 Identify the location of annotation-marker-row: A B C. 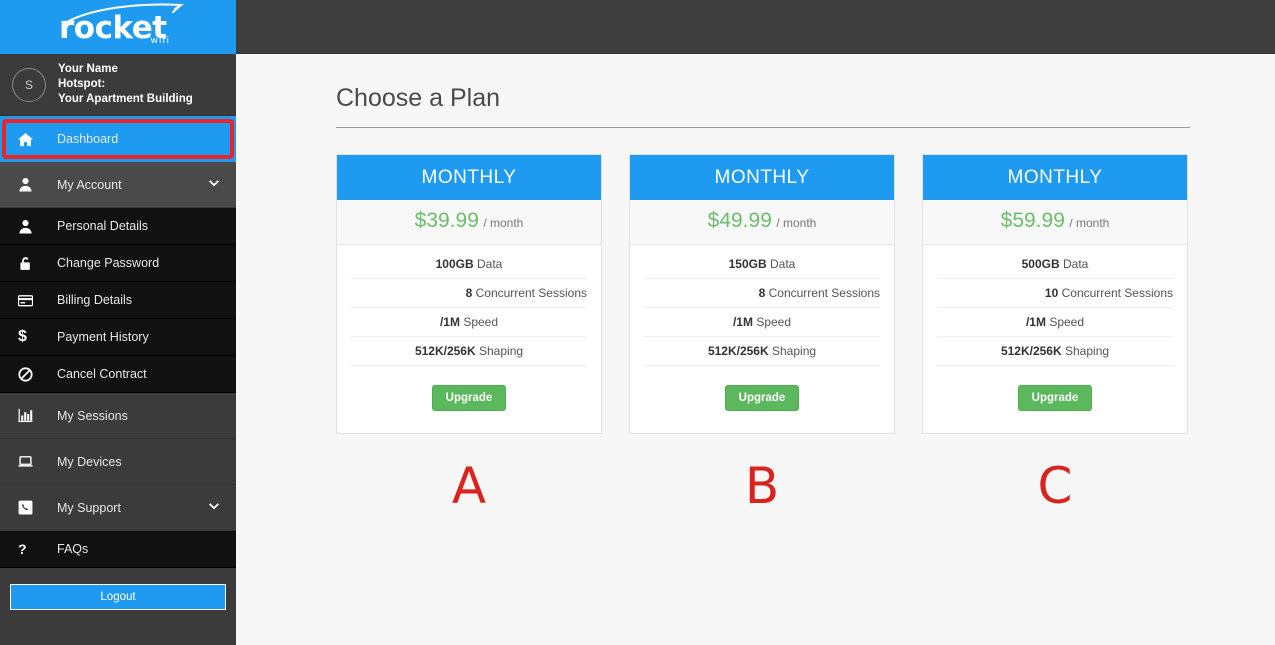
(805, 486).